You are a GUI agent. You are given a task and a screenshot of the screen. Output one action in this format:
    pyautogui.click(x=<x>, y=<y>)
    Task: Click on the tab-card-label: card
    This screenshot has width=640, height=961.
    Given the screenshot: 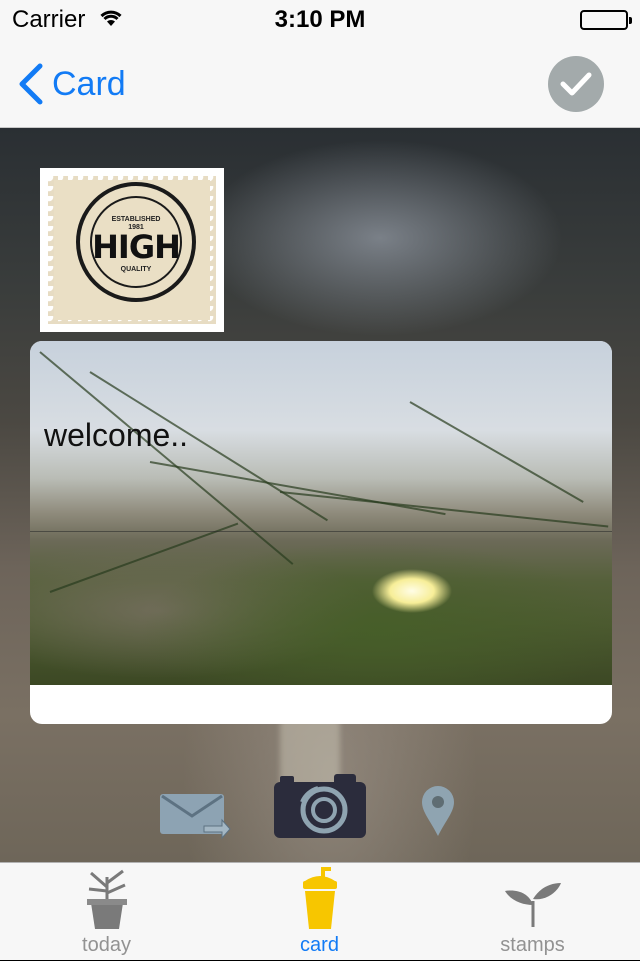 What is the action you would take?
    pyautogui.click(x=319, y=945)
    